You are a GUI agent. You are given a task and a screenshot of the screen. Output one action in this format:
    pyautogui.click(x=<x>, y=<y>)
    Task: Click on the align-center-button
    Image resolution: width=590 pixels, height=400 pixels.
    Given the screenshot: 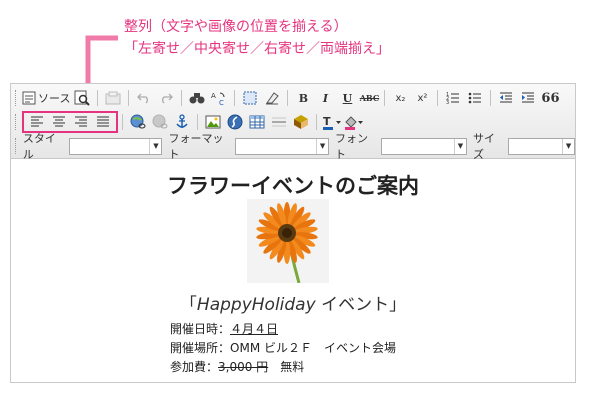 What is the action you would take?
    pyautogui.click(x=59, y=122)
    